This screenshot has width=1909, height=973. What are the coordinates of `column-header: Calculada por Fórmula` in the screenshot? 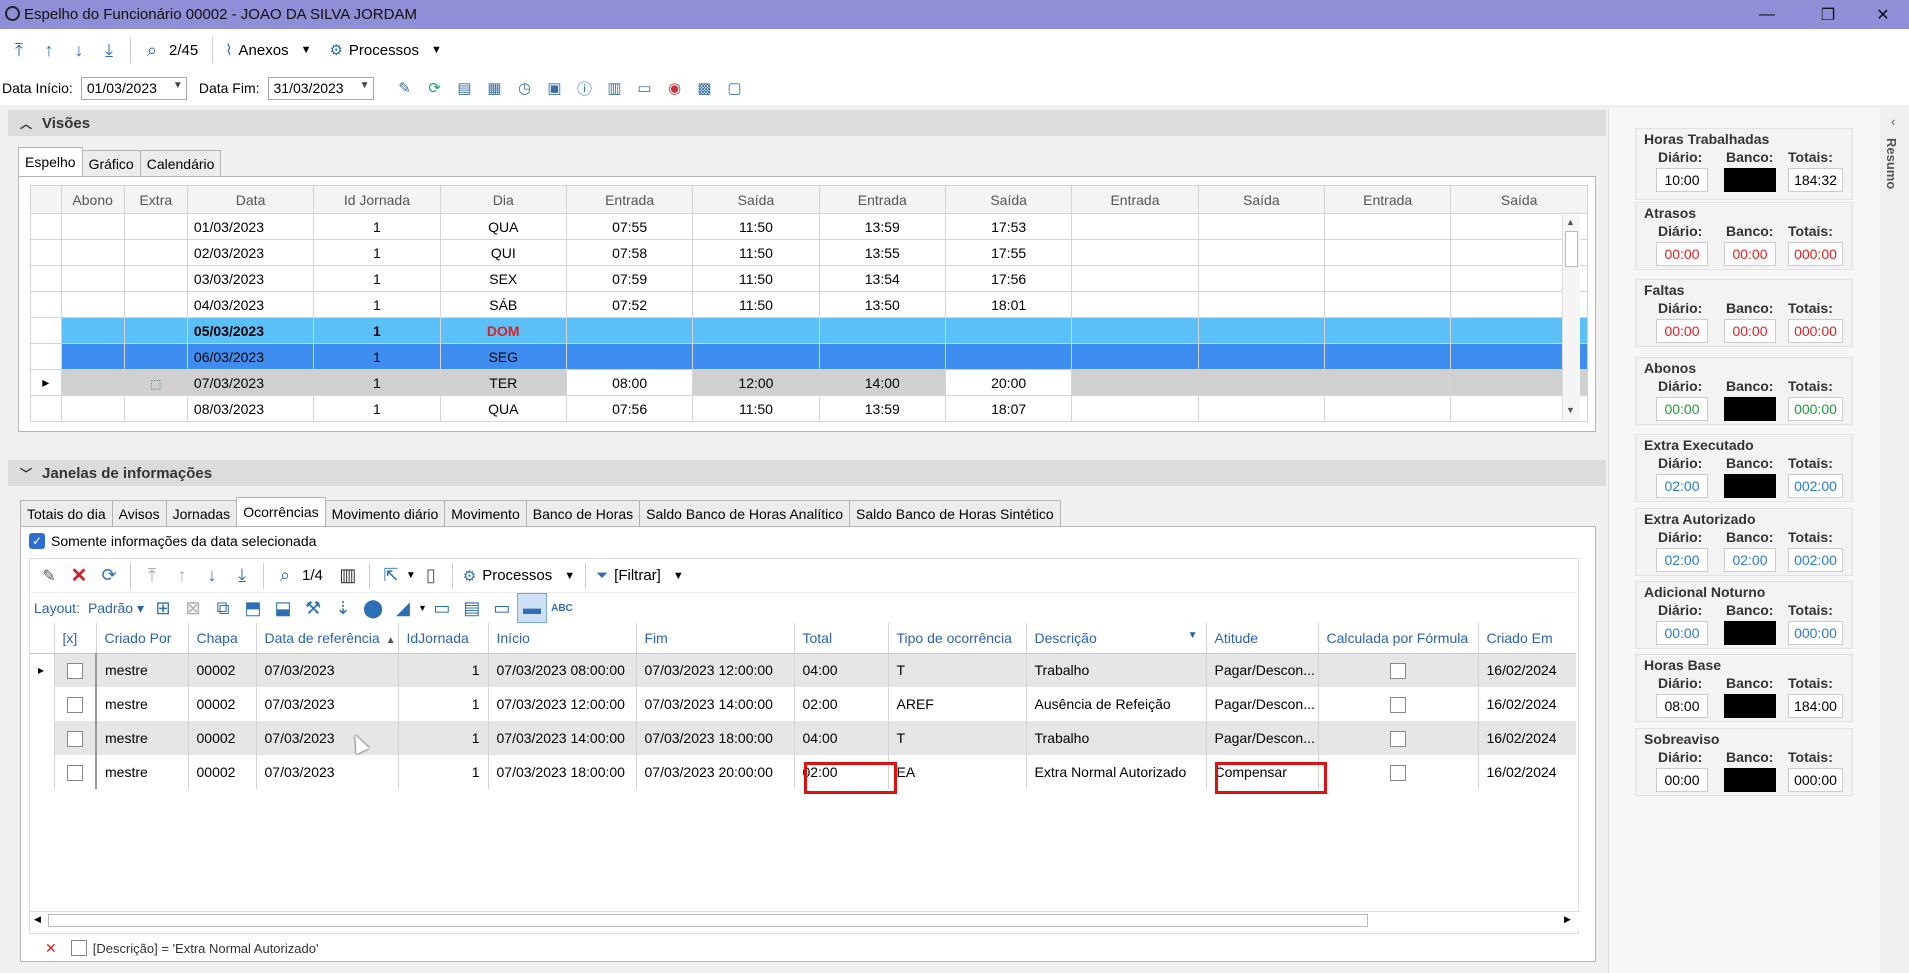 It's located at (1398, 638).